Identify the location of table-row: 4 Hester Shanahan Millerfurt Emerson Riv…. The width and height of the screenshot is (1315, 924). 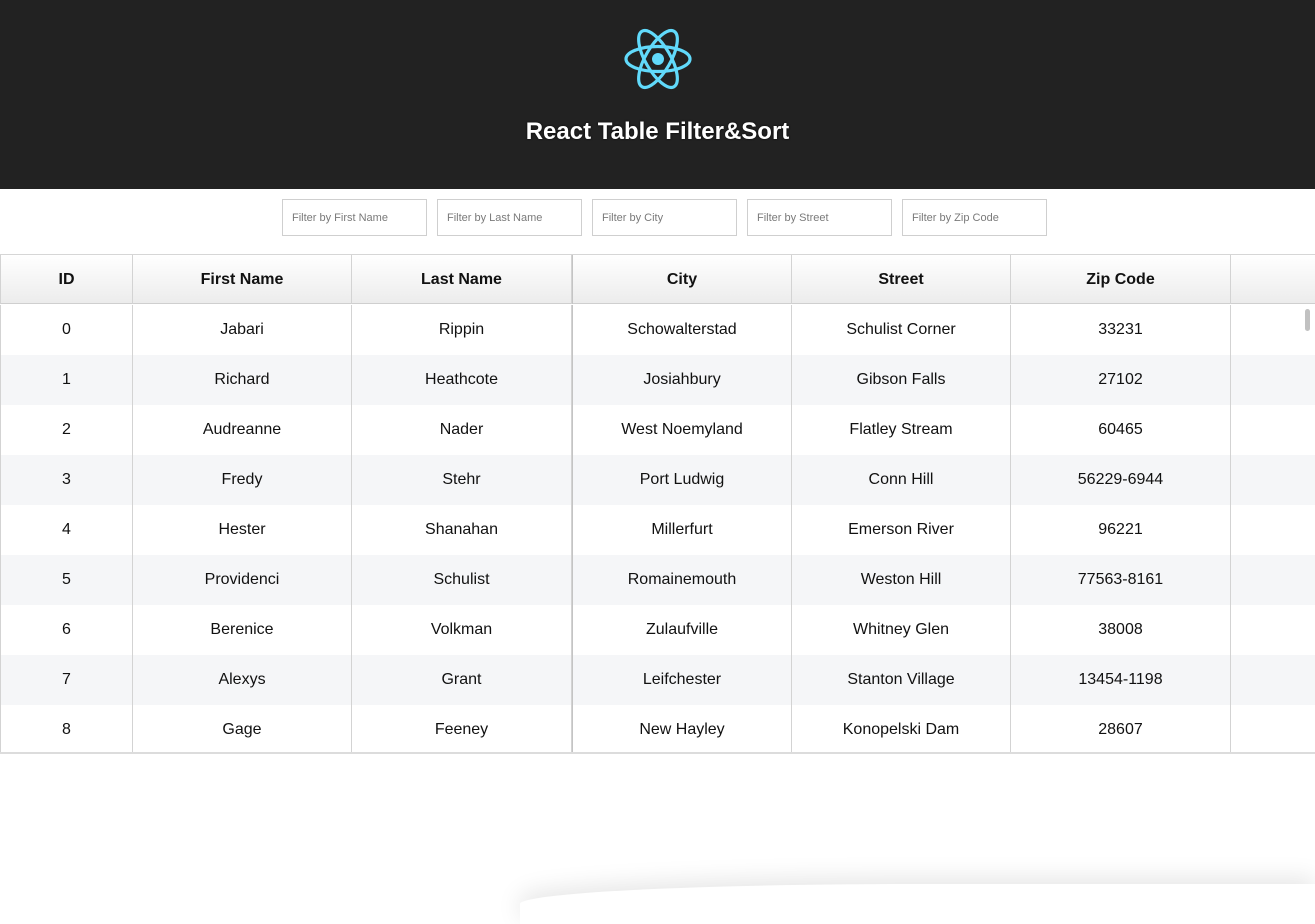
(657, 530).